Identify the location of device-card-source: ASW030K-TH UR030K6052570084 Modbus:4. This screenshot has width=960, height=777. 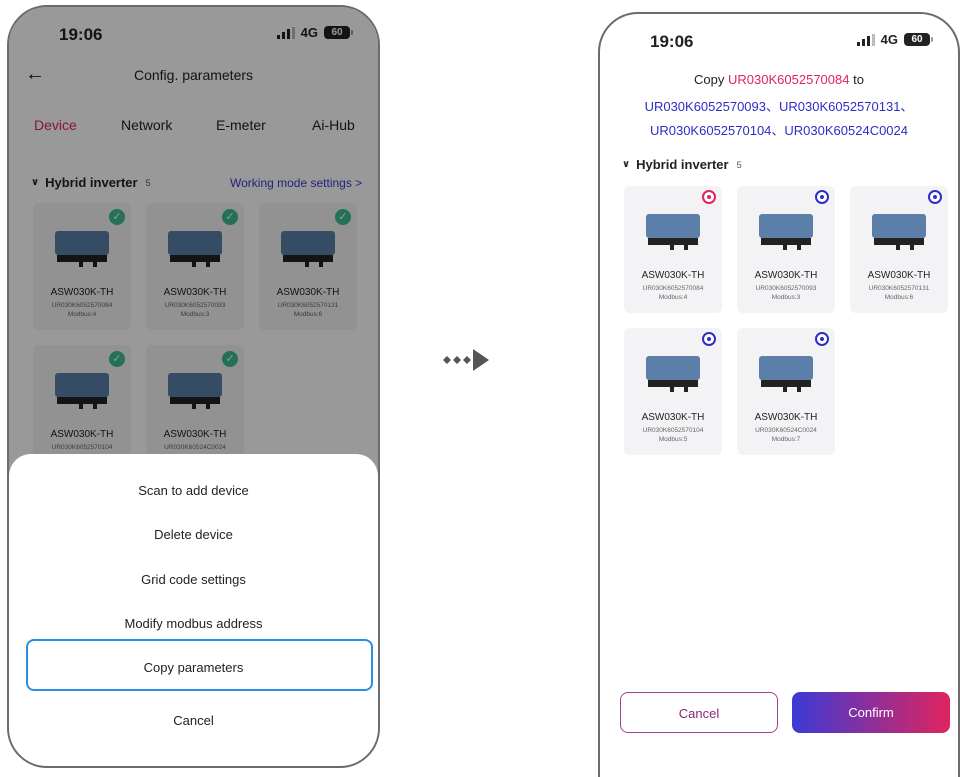
(673, 249).